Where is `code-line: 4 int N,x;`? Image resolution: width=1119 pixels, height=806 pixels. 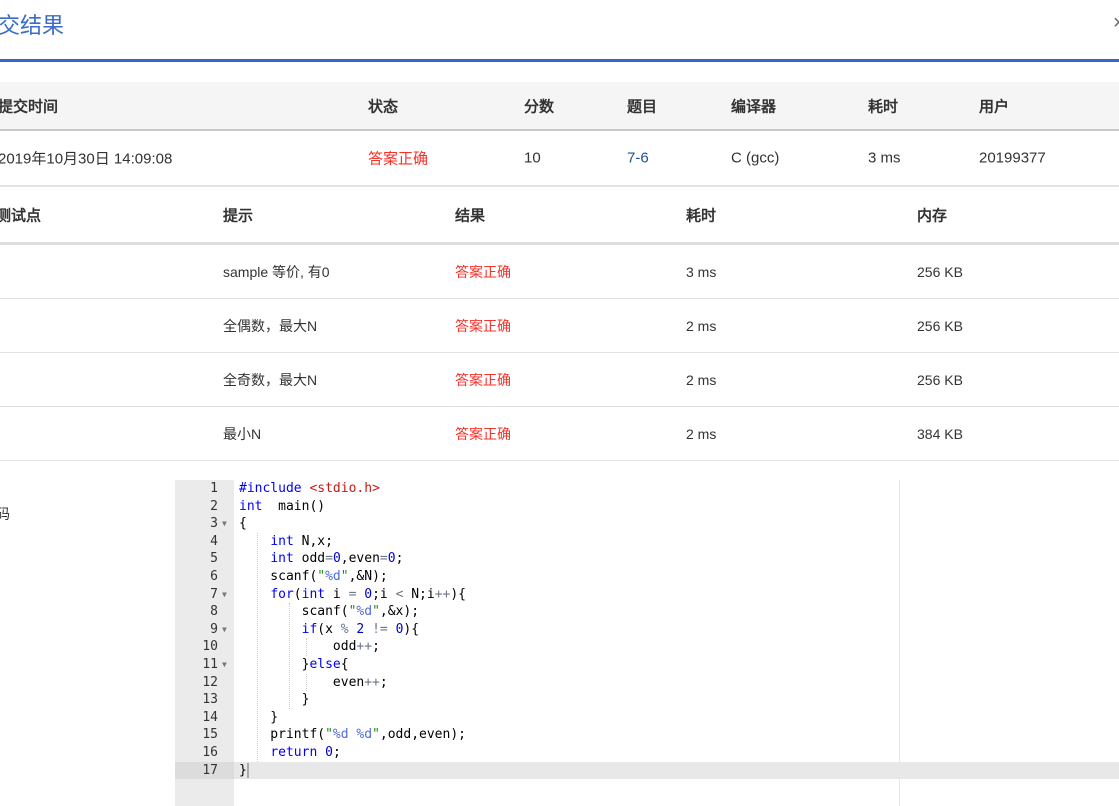
code-line: 4 int N,x; is located at coordinates (647, 542).